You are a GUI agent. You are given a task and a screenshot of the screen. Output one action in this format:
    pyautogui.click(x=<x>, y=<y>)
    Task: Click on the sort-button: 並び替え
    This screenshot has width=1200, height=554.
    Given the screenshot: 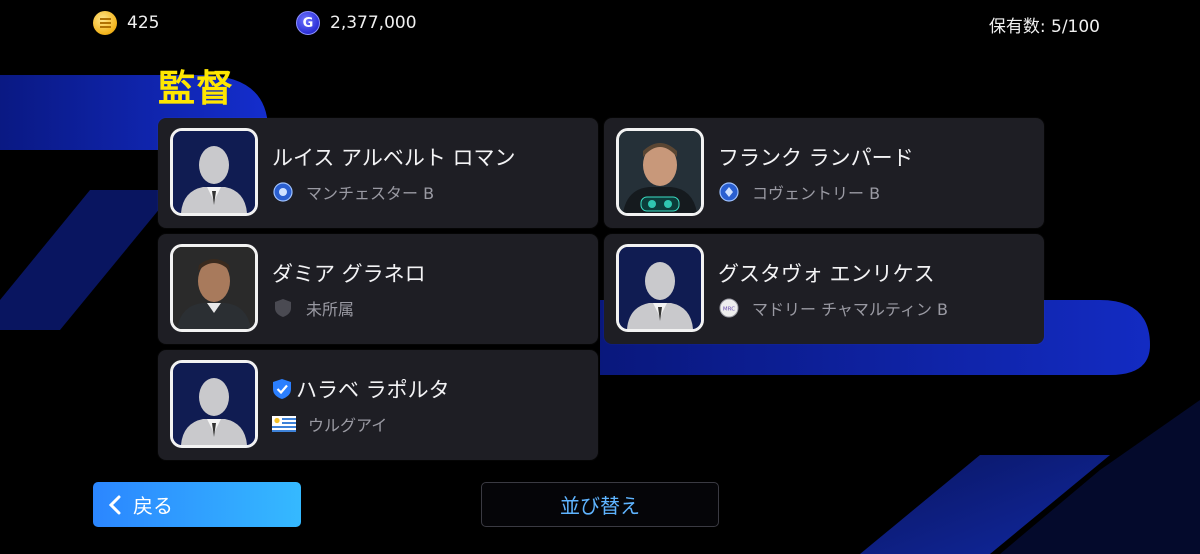 What is the action you would take?
    pyautogui.click(x=600, y=504)
    